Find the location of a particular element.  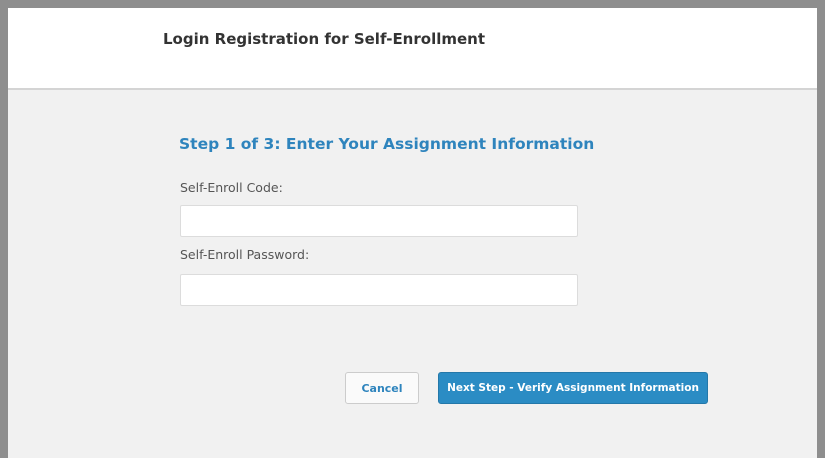

self-enroll-code-label: Self-Enroll Code: is located at coordinates (231, 187).